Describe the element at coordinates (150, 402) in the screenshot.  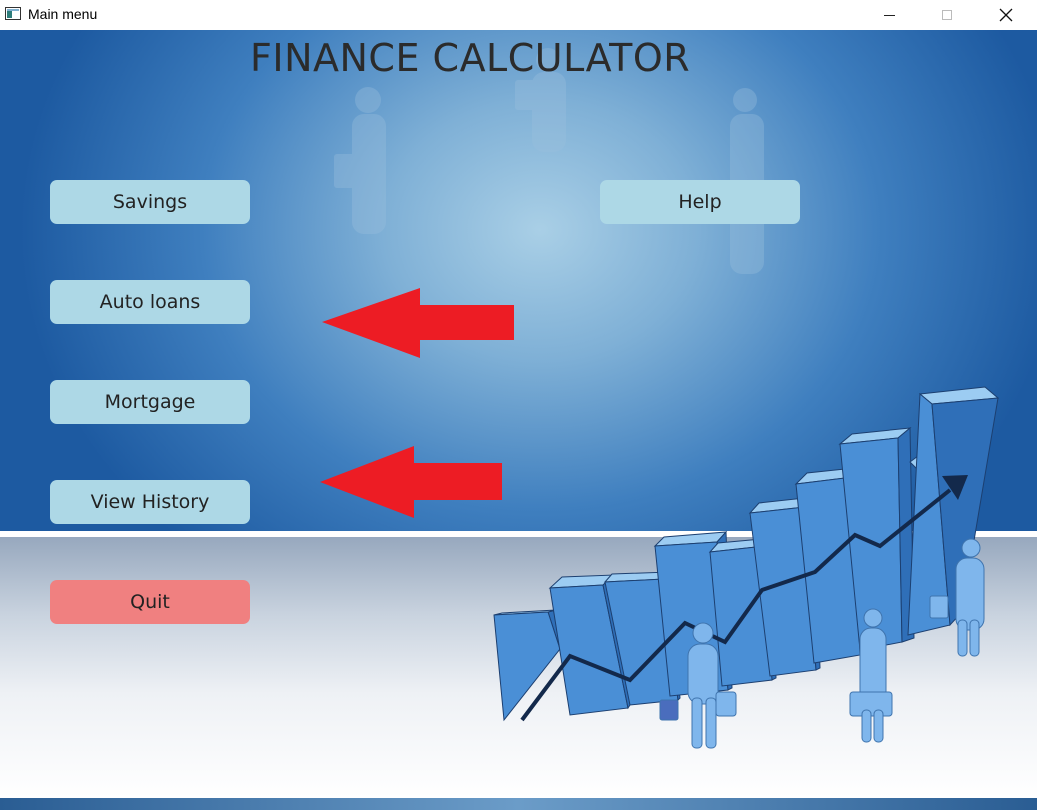
I see `mortgage-button: Mortgage` at that location.